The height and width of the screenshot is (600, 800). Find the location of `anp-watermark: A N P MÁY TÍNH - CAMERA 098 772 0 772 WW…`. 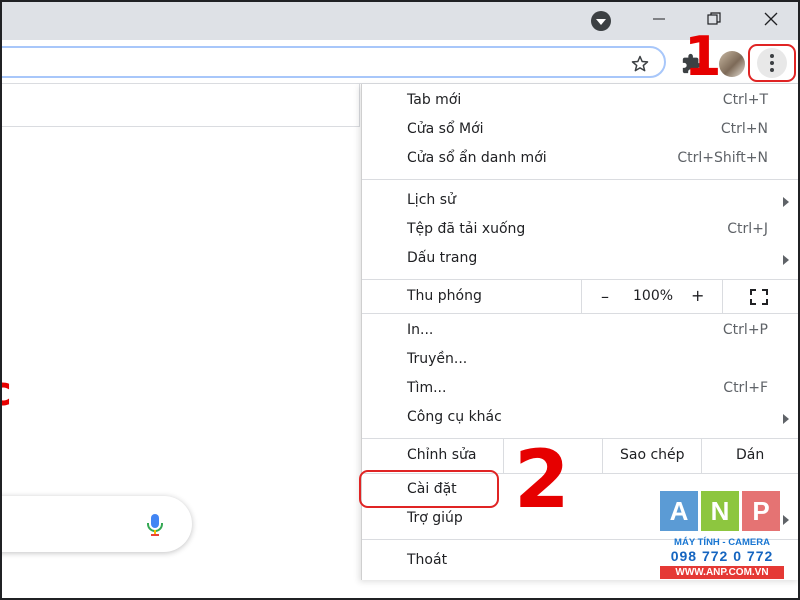

anp-watermark: A N P MÁY TÍNH - CAMERA 098 772 0 772 WW… is located at coordinates (722, 535).